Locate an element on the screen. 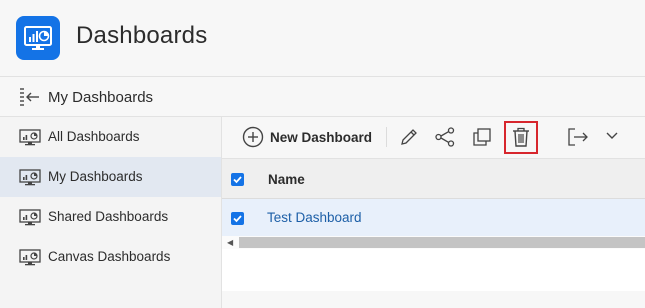 This screenshot has width=645, height=308. new-dashboard-label: New Dashboard is located at coordinates (321, 137).